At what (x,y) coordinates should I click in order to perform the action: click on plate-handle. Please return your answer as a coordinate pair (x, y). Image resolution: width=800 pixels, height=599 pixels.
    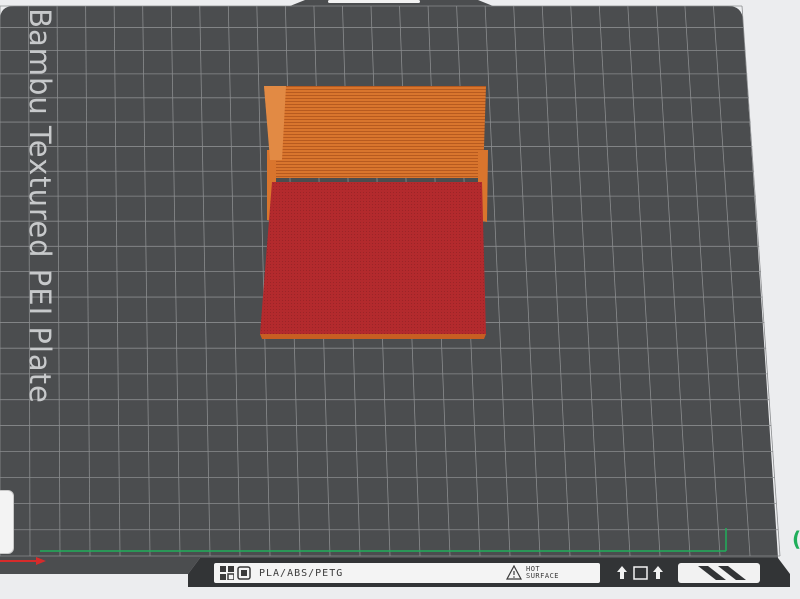
    Looking at the image, I should click on (374, 1).